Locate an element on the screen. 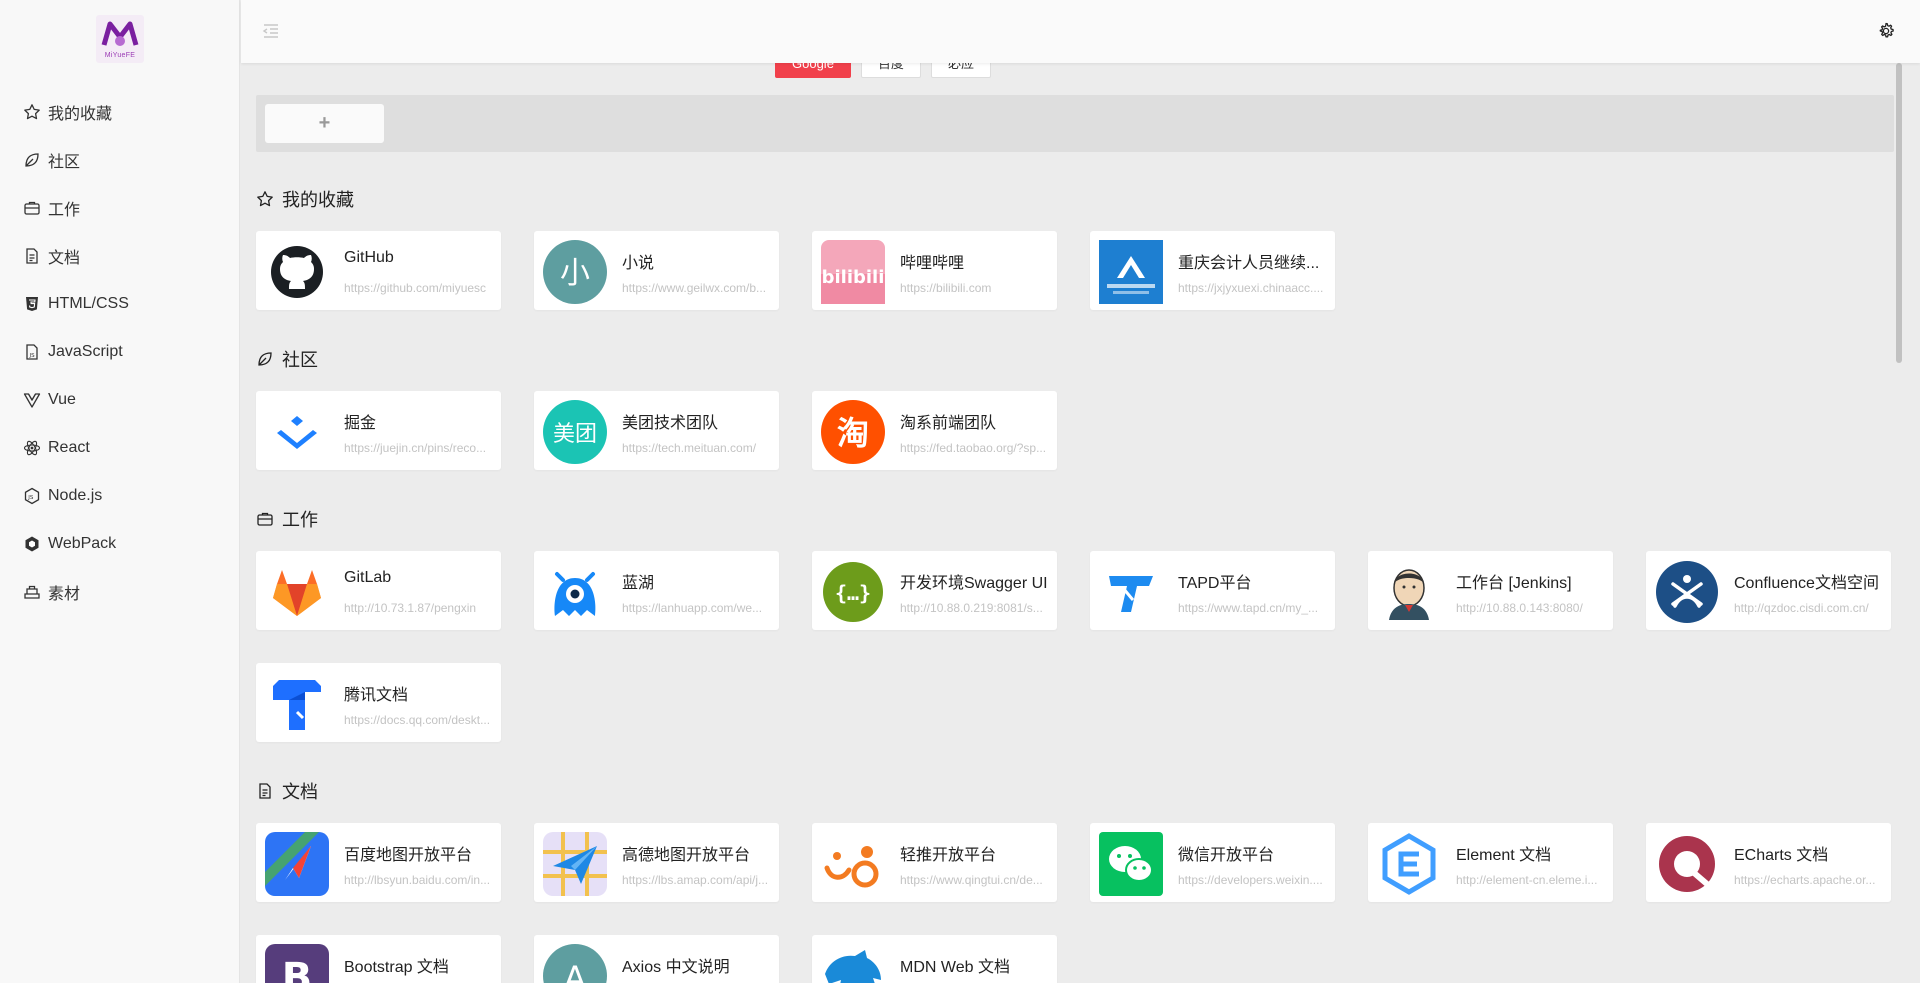 The height and width of the screenshot is (983, 1920). card-name: 蓝湖 is located at coordinates (638, 583).